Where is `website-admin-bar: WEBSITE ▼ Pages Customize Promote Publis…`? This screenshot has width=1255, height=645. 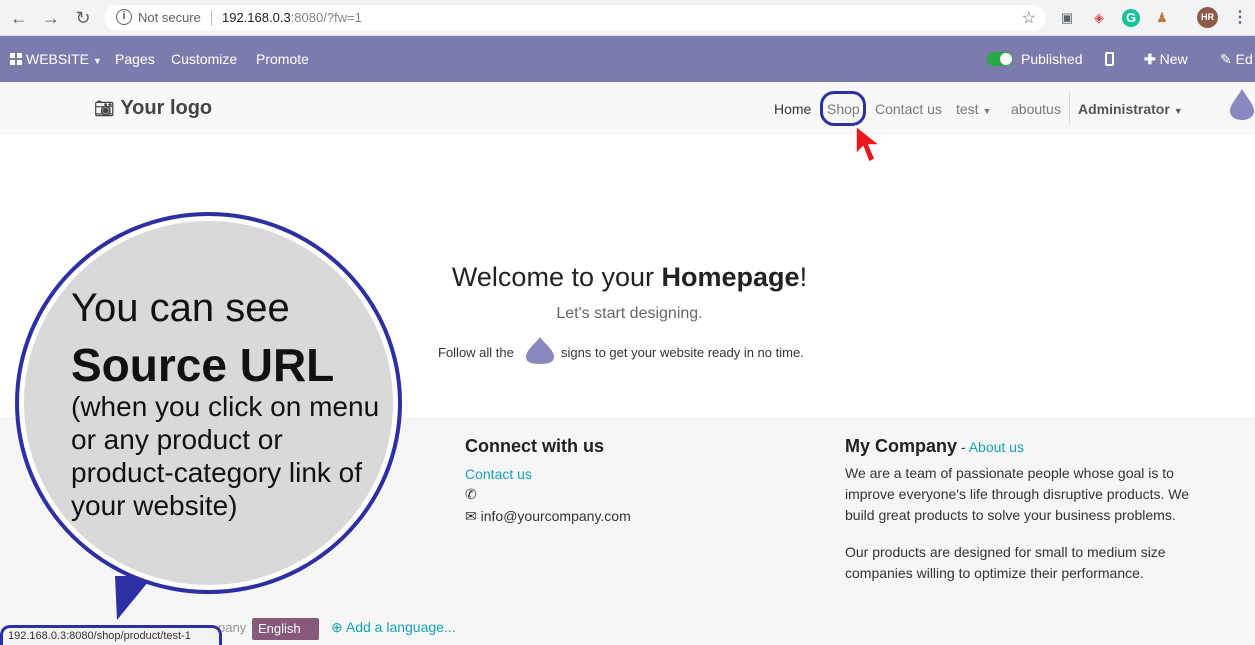 website-admin-bar: WEBSITE ▼ Pages Customize Promote Publis… is located at coordinates (627, 59).